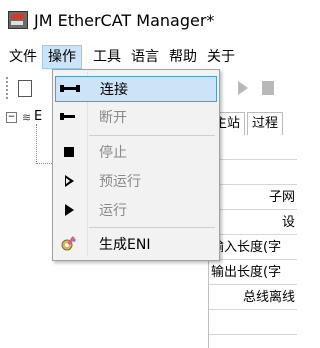 The image size is (320, 348). Describe the element at coordinates (253, 273) in the screenshot. I see `property-row: 输出长度(字` at that location.